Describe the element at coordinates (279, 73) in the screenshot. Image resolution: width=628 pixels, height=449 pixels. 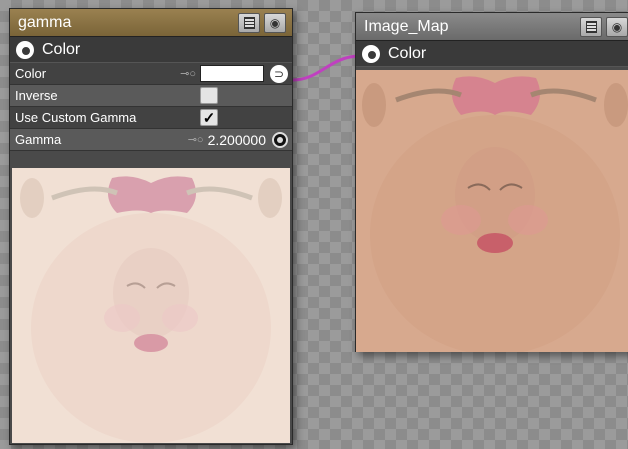
I see `input-plug-icon: ⊃` at that location.